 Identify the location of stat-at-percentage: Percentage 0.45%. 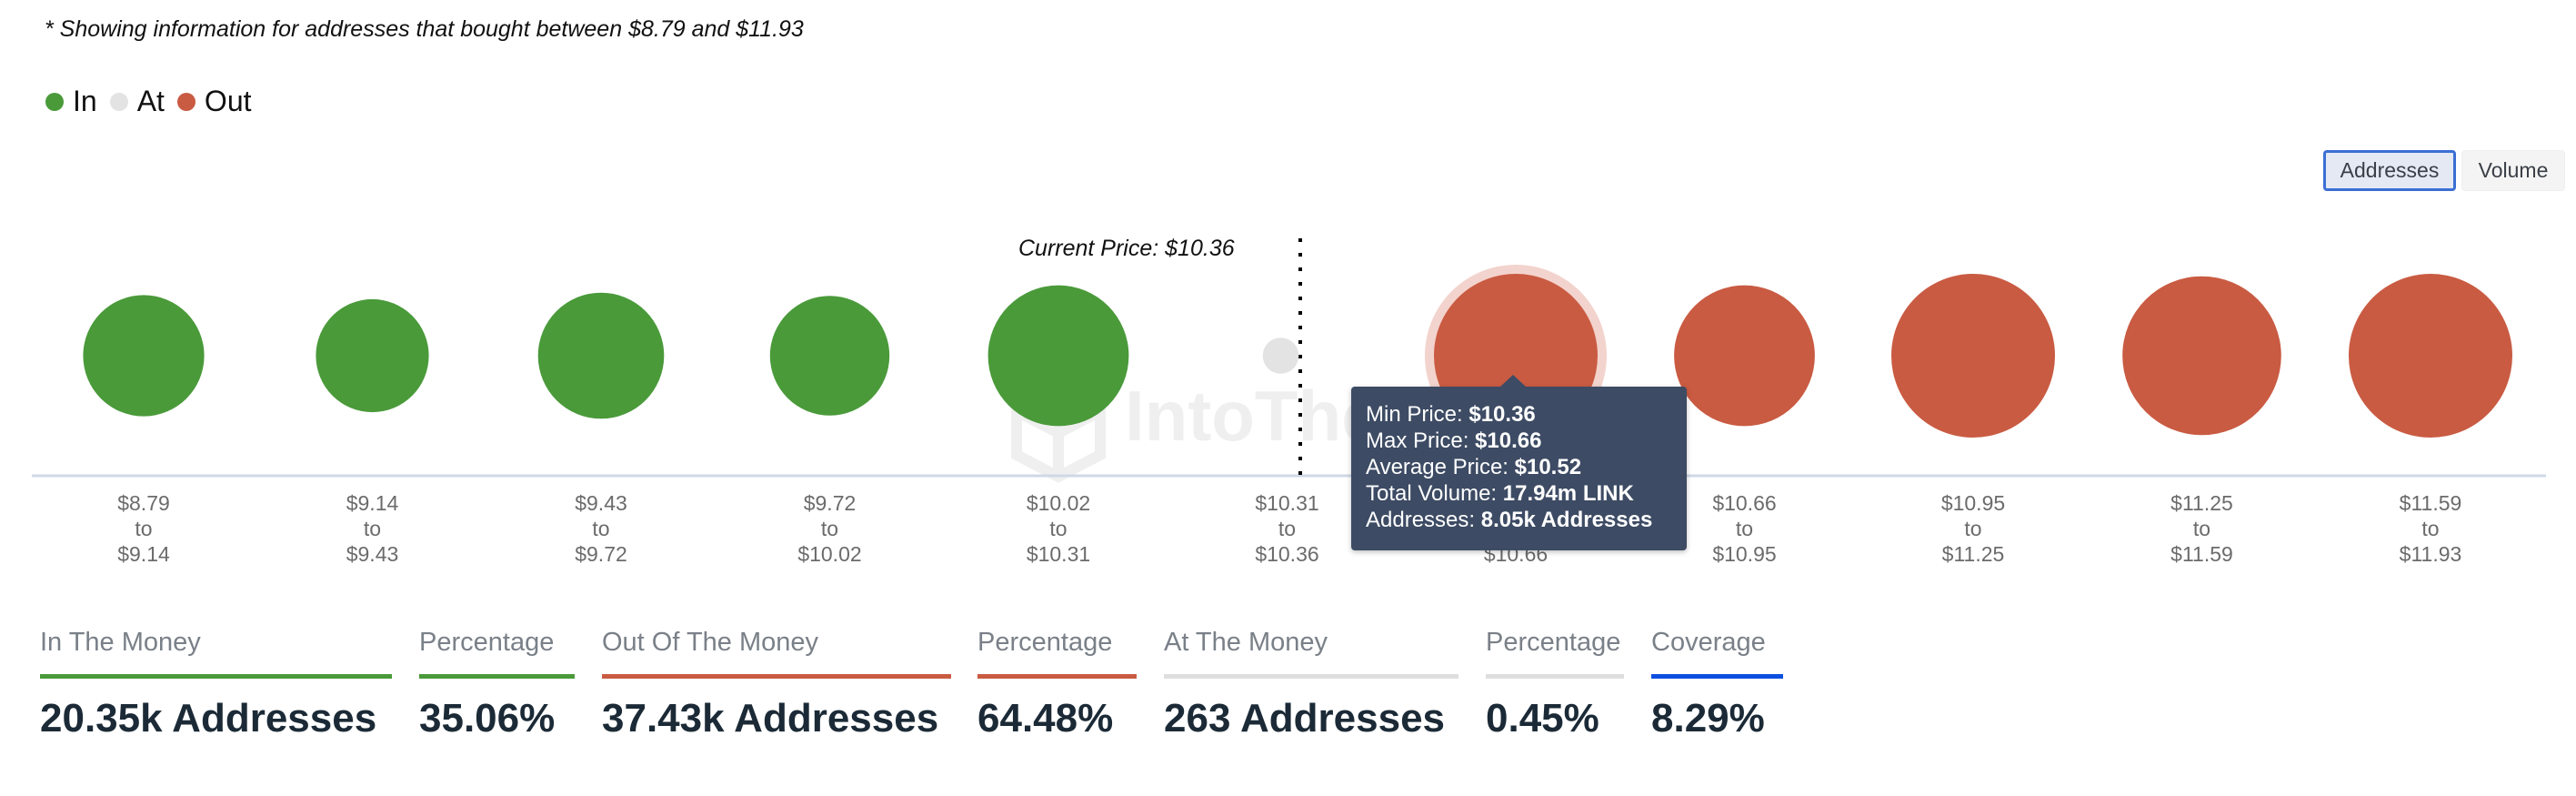
(1555, 684).